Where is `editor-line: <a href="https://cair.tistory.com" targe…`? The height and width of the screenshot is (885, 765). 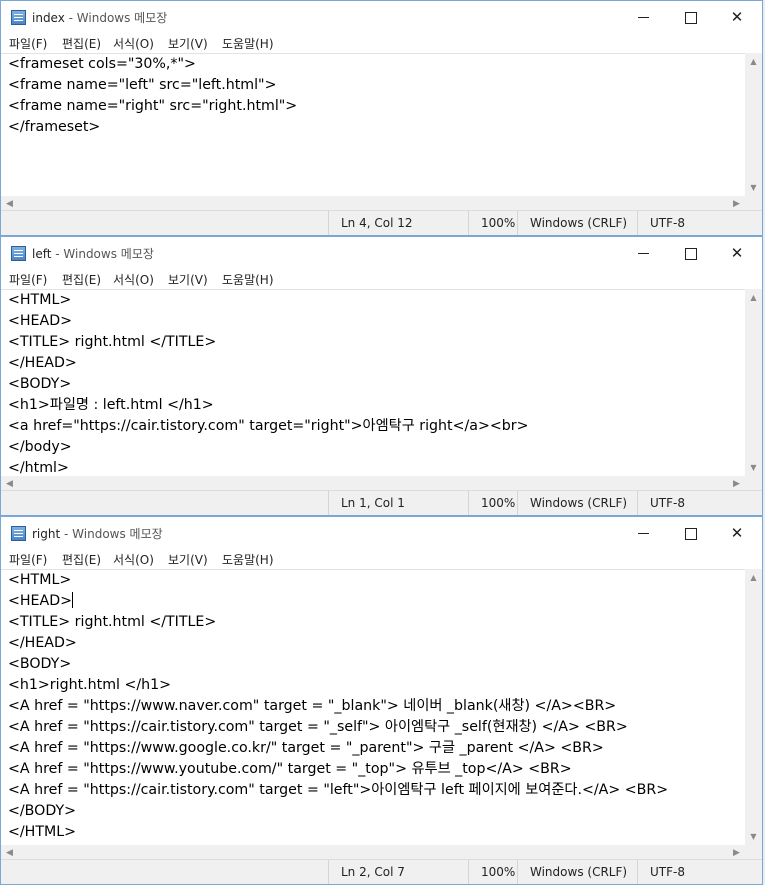
editor-line: <a href="https://cair.tistory.com" targe… is located at coordinates (268, 426).